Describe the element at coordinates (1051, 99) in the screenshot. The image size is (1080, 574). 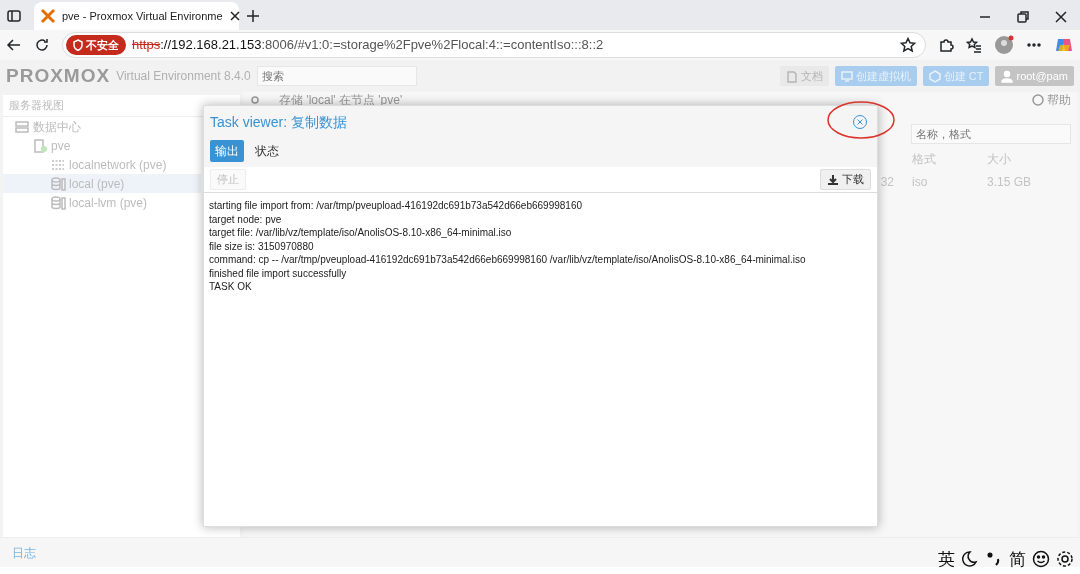
I see `help-button: 帮助` at that location.